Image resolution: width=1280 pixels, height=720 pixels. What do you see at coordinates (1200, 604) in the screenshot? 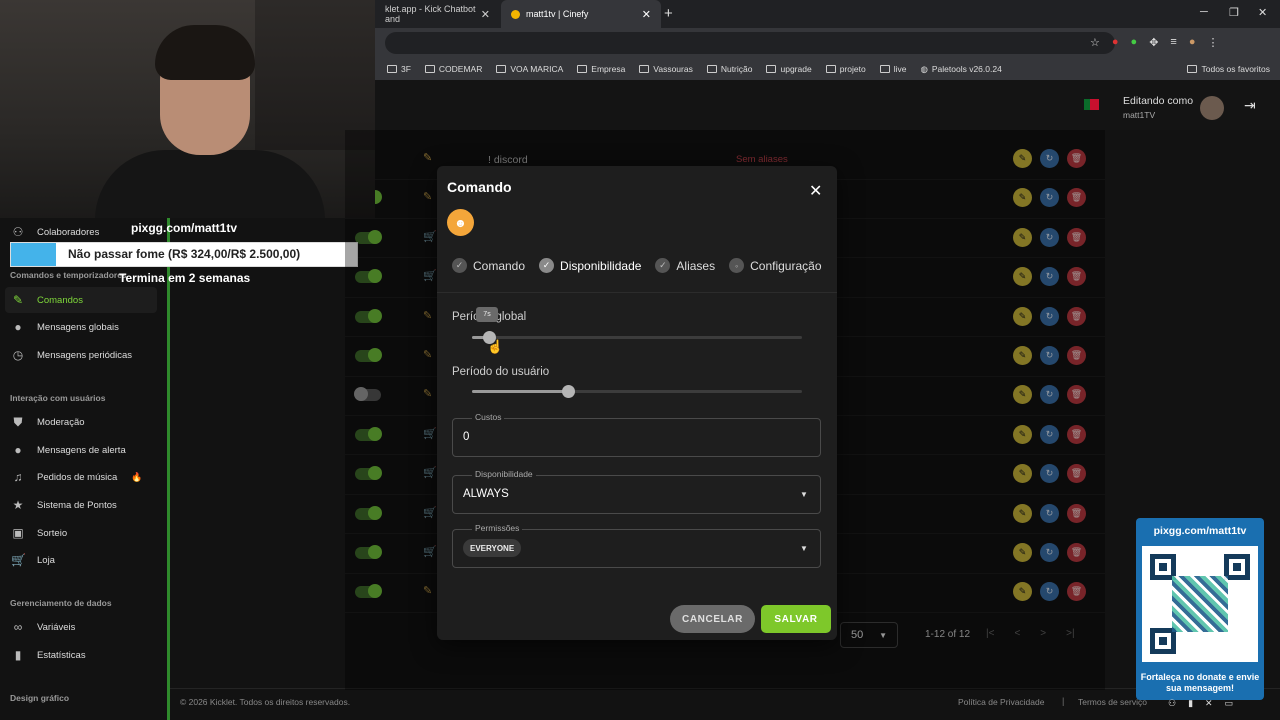
I see `qr-pattern` at bounding box center [1200, 604].